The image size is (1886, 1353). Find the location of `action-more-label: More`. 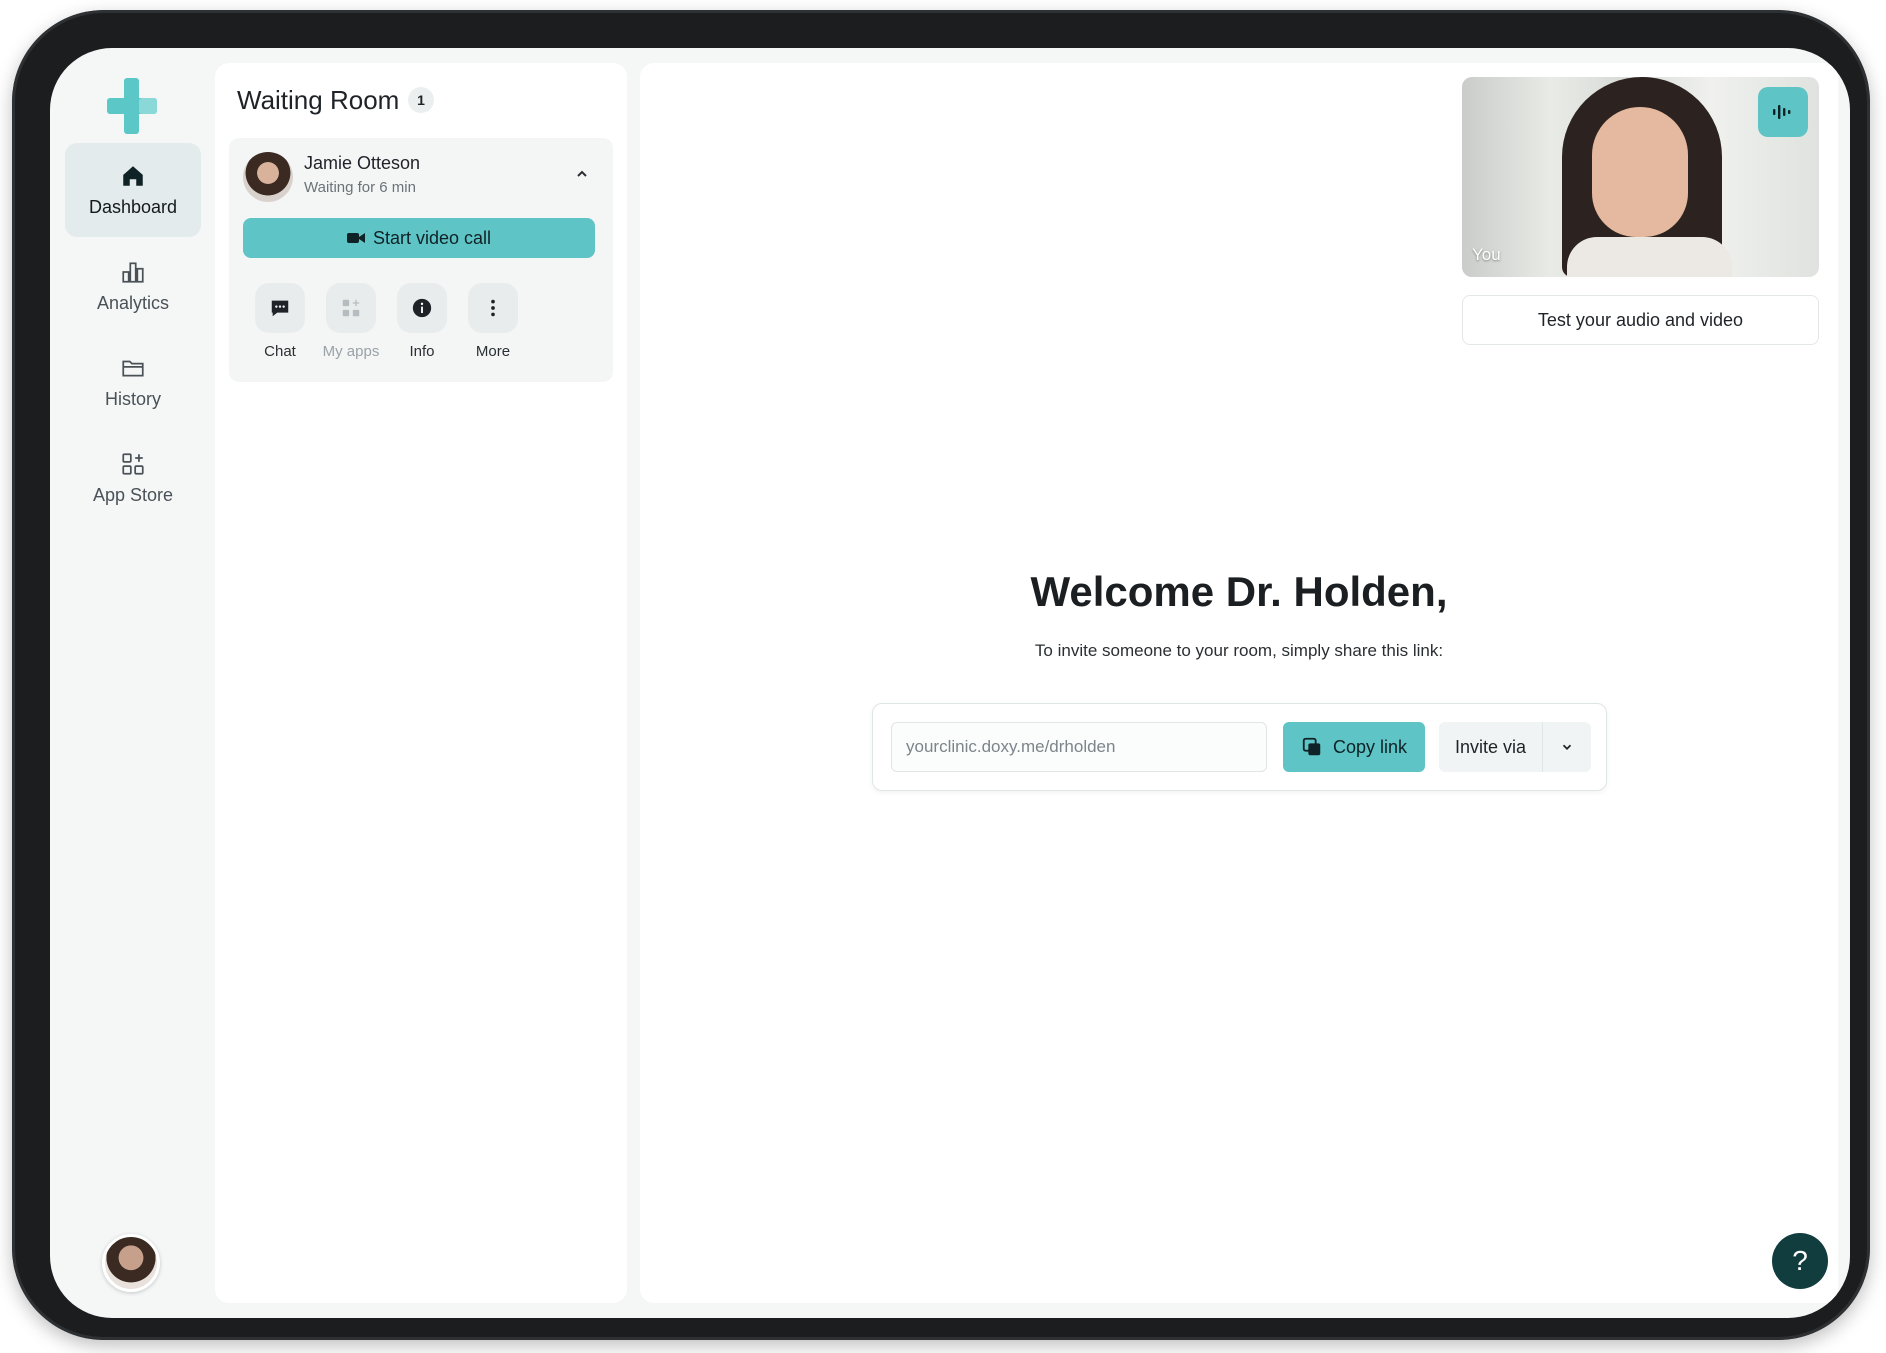

action-more-label: More is located at coordinates (493, 351).